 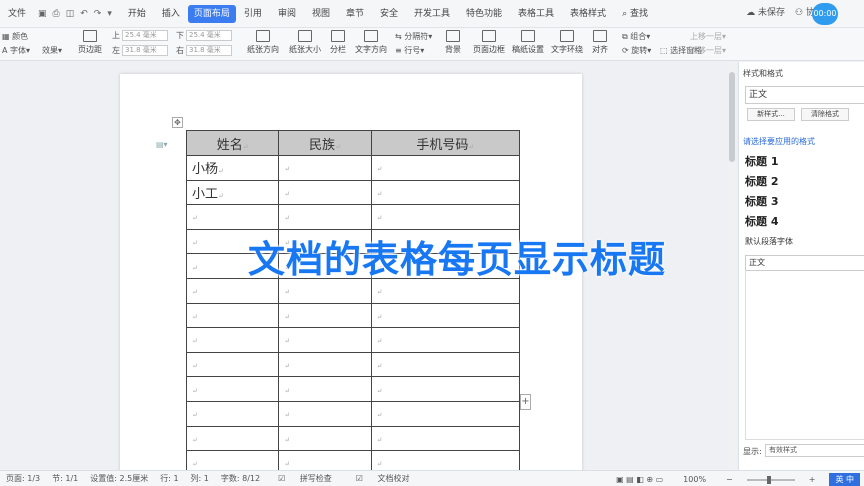 What do you see at coordinates (636, 36) in the screenshot?
I see `group-button: ⧉ 组合▾` at bounding box center [636, 36].